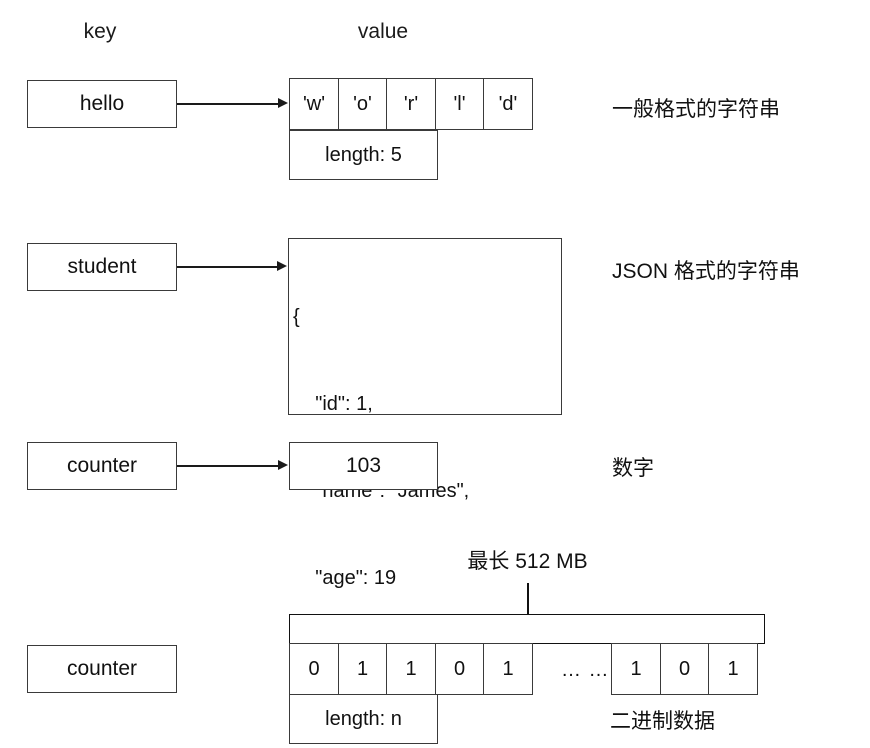 The image size is (870, 748). Describe the element at coordinates (383, 31) in the screenshot. I see `column-header-value: value` at that location.